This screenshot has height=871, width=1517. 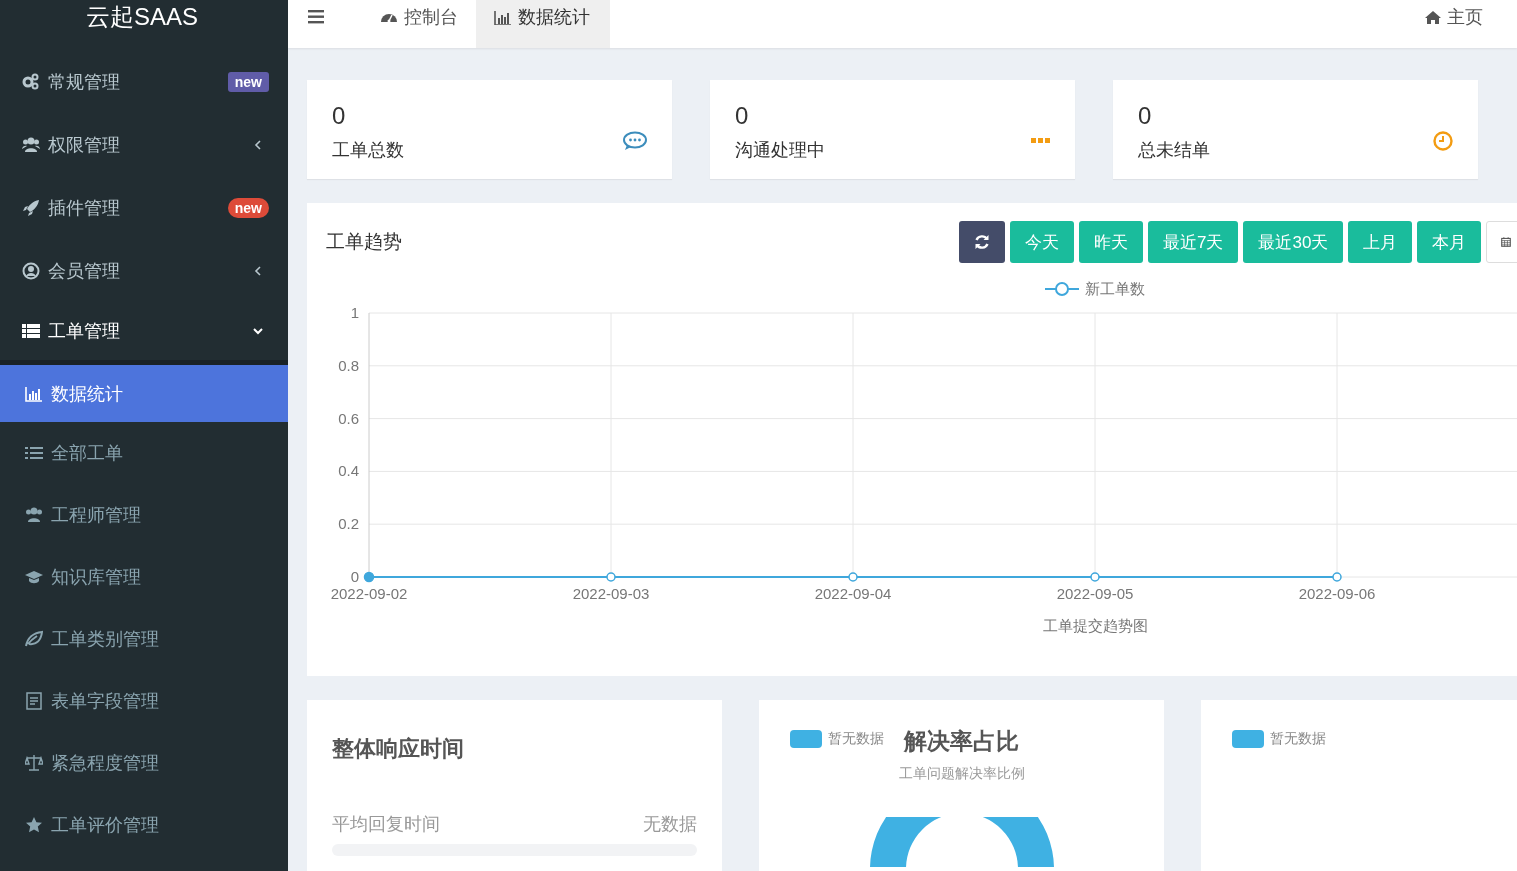 What do you see at coordinates (144, 207) in the screenshot?
I see `sidebar-item: 插件管理 new` at bounding box center [144, 207].